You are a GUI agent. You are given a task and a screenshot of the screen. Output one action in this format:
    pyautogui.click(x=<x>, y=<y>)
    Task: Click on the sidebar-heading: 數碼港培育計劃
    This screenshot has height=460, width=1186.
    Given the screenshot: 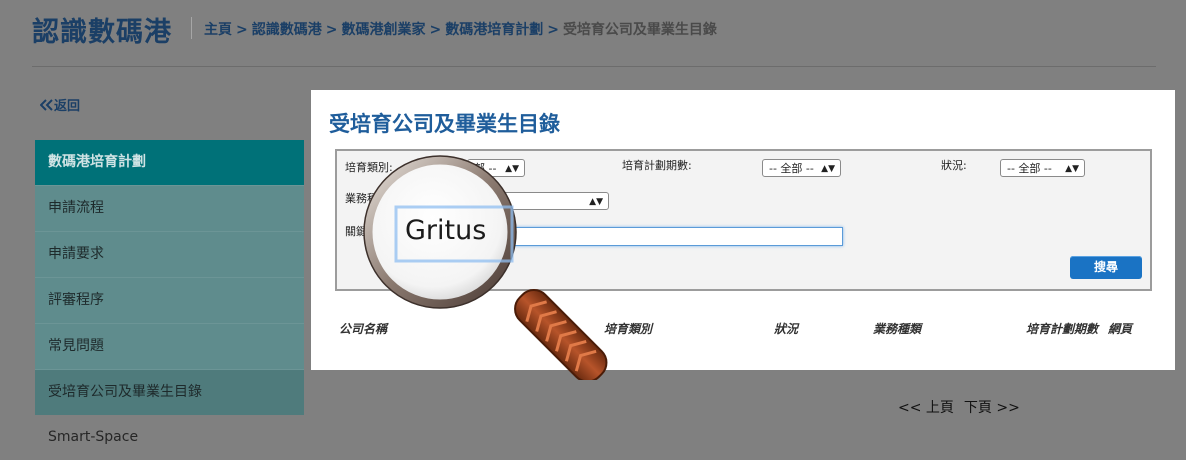 What is the action you would take?
    pyautogui.click(x=169, y=162)
    